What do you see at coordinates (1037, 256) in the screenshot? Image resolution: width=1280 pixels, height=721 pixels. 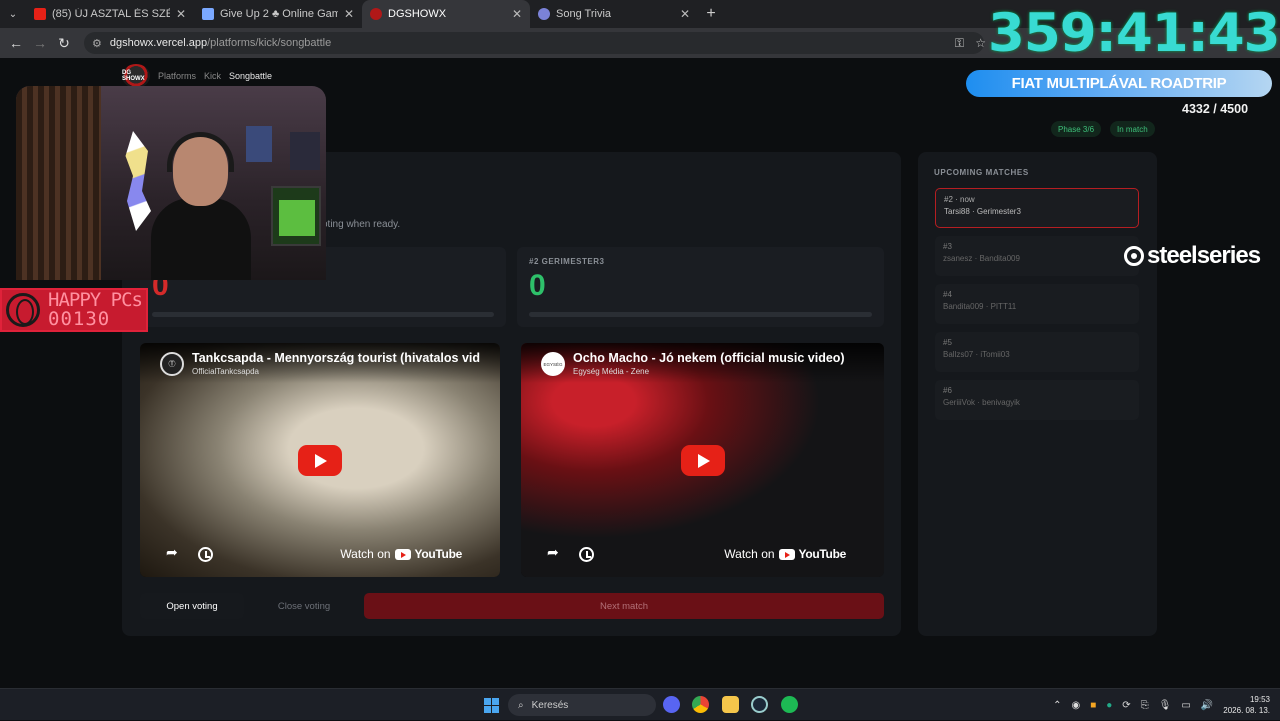 I see `match-item: #3 zsanesz · Bandita009` at bounding box center [1037, 256].